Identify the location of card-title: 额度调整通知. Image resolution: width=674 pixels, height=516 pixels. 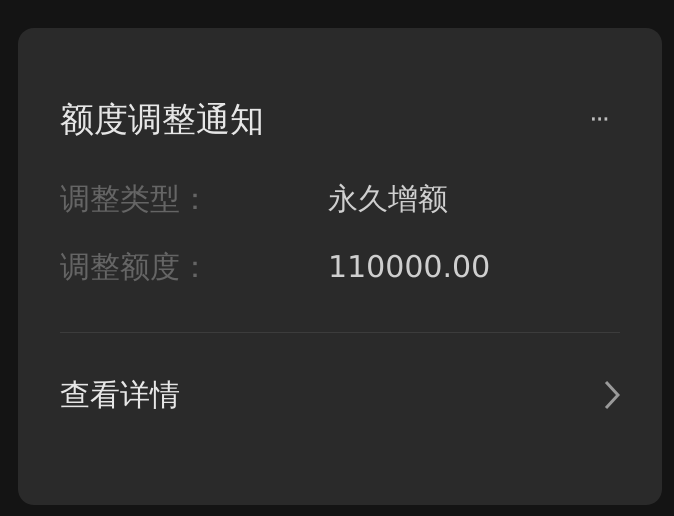
(162, 120).